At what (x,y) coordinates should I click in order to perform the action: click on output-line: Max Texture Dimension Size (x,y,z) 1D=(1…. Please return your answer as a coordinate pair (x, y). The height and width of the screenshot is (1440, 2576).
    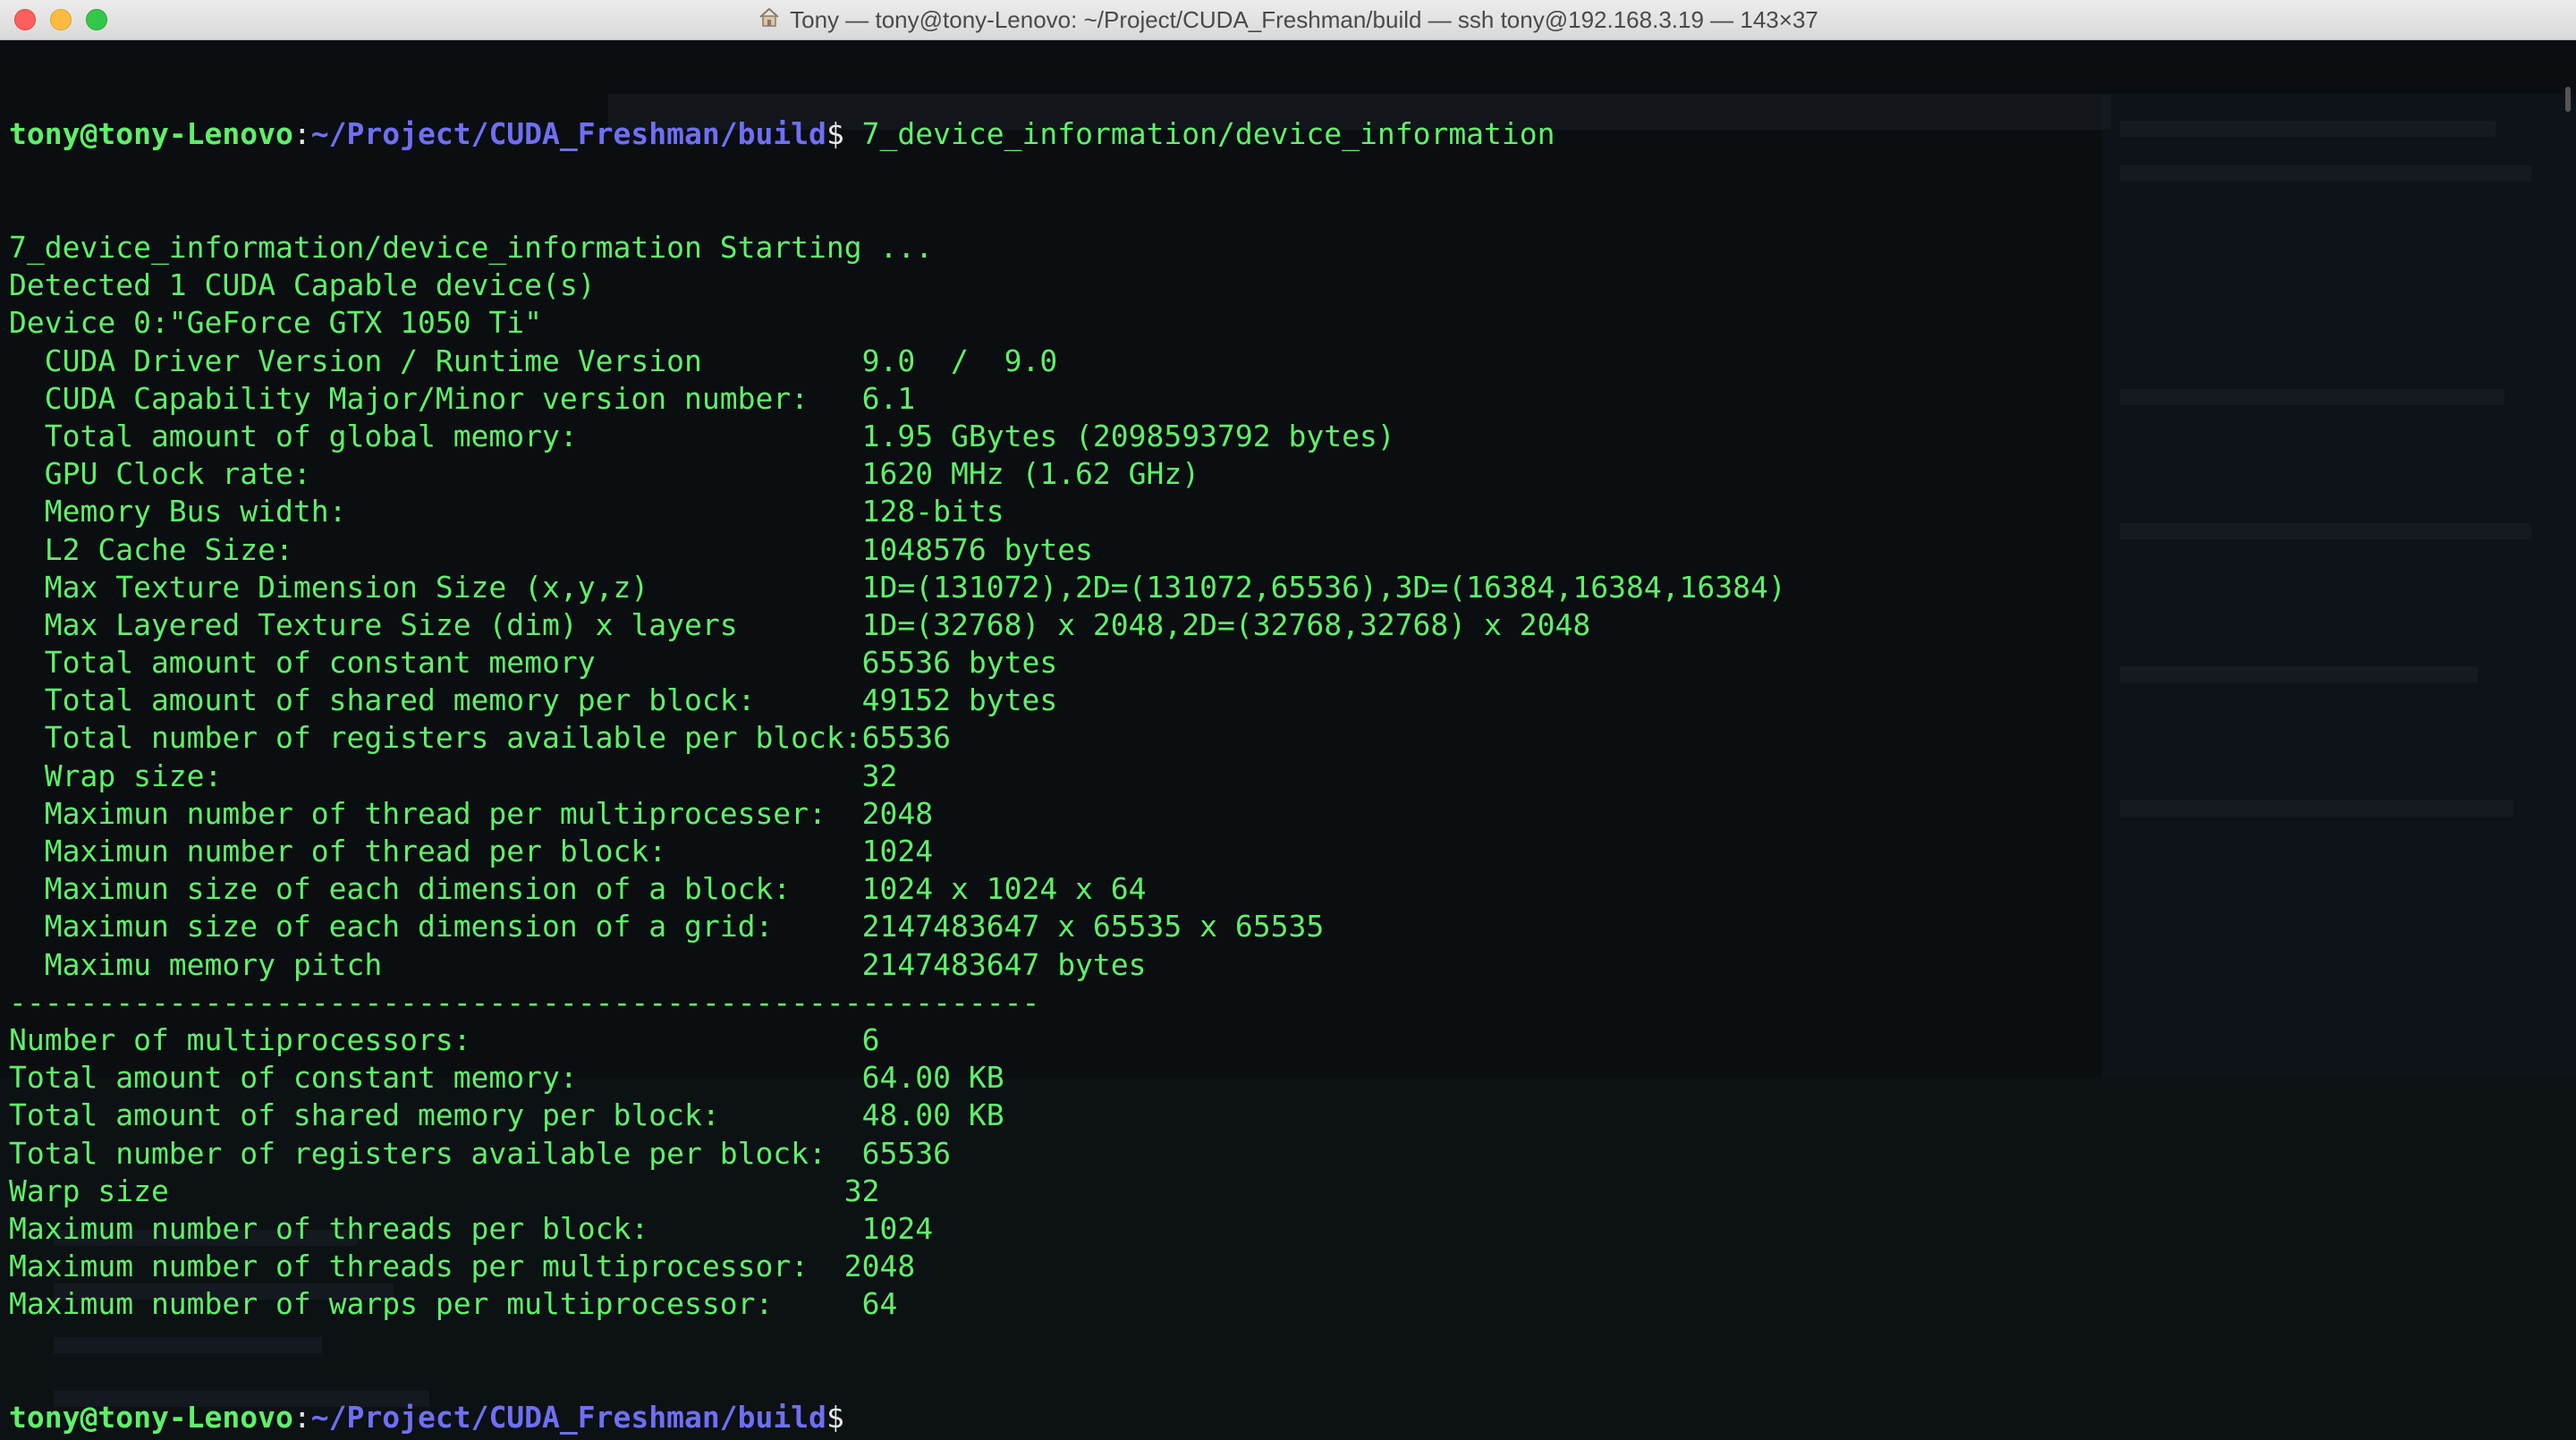
    Looking at the image, I should click on (897, 587).